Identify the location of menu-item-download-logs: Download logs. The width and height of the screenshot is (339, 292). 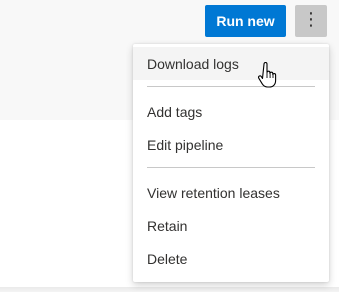
(231, 63).